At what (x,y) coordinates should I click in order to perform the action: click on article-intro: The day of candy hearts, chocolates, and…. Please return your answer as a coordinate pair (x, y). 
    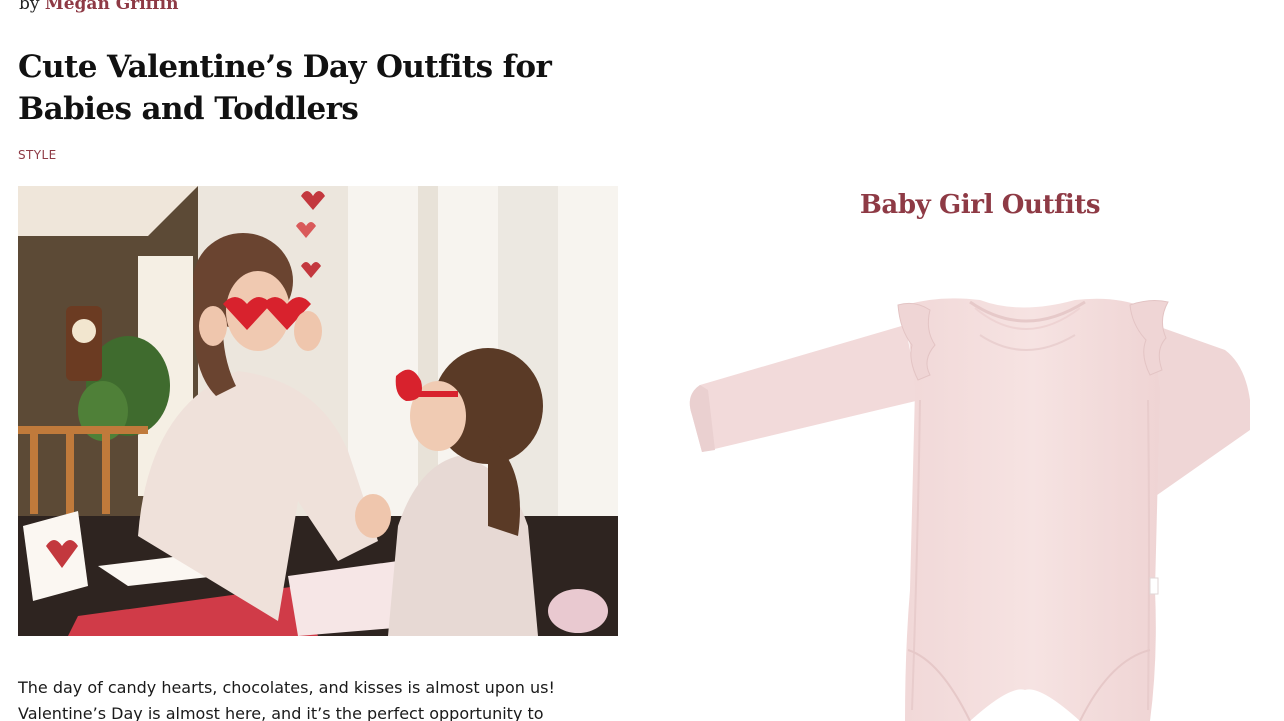
    Looking at the image, I should click on (318, 698).